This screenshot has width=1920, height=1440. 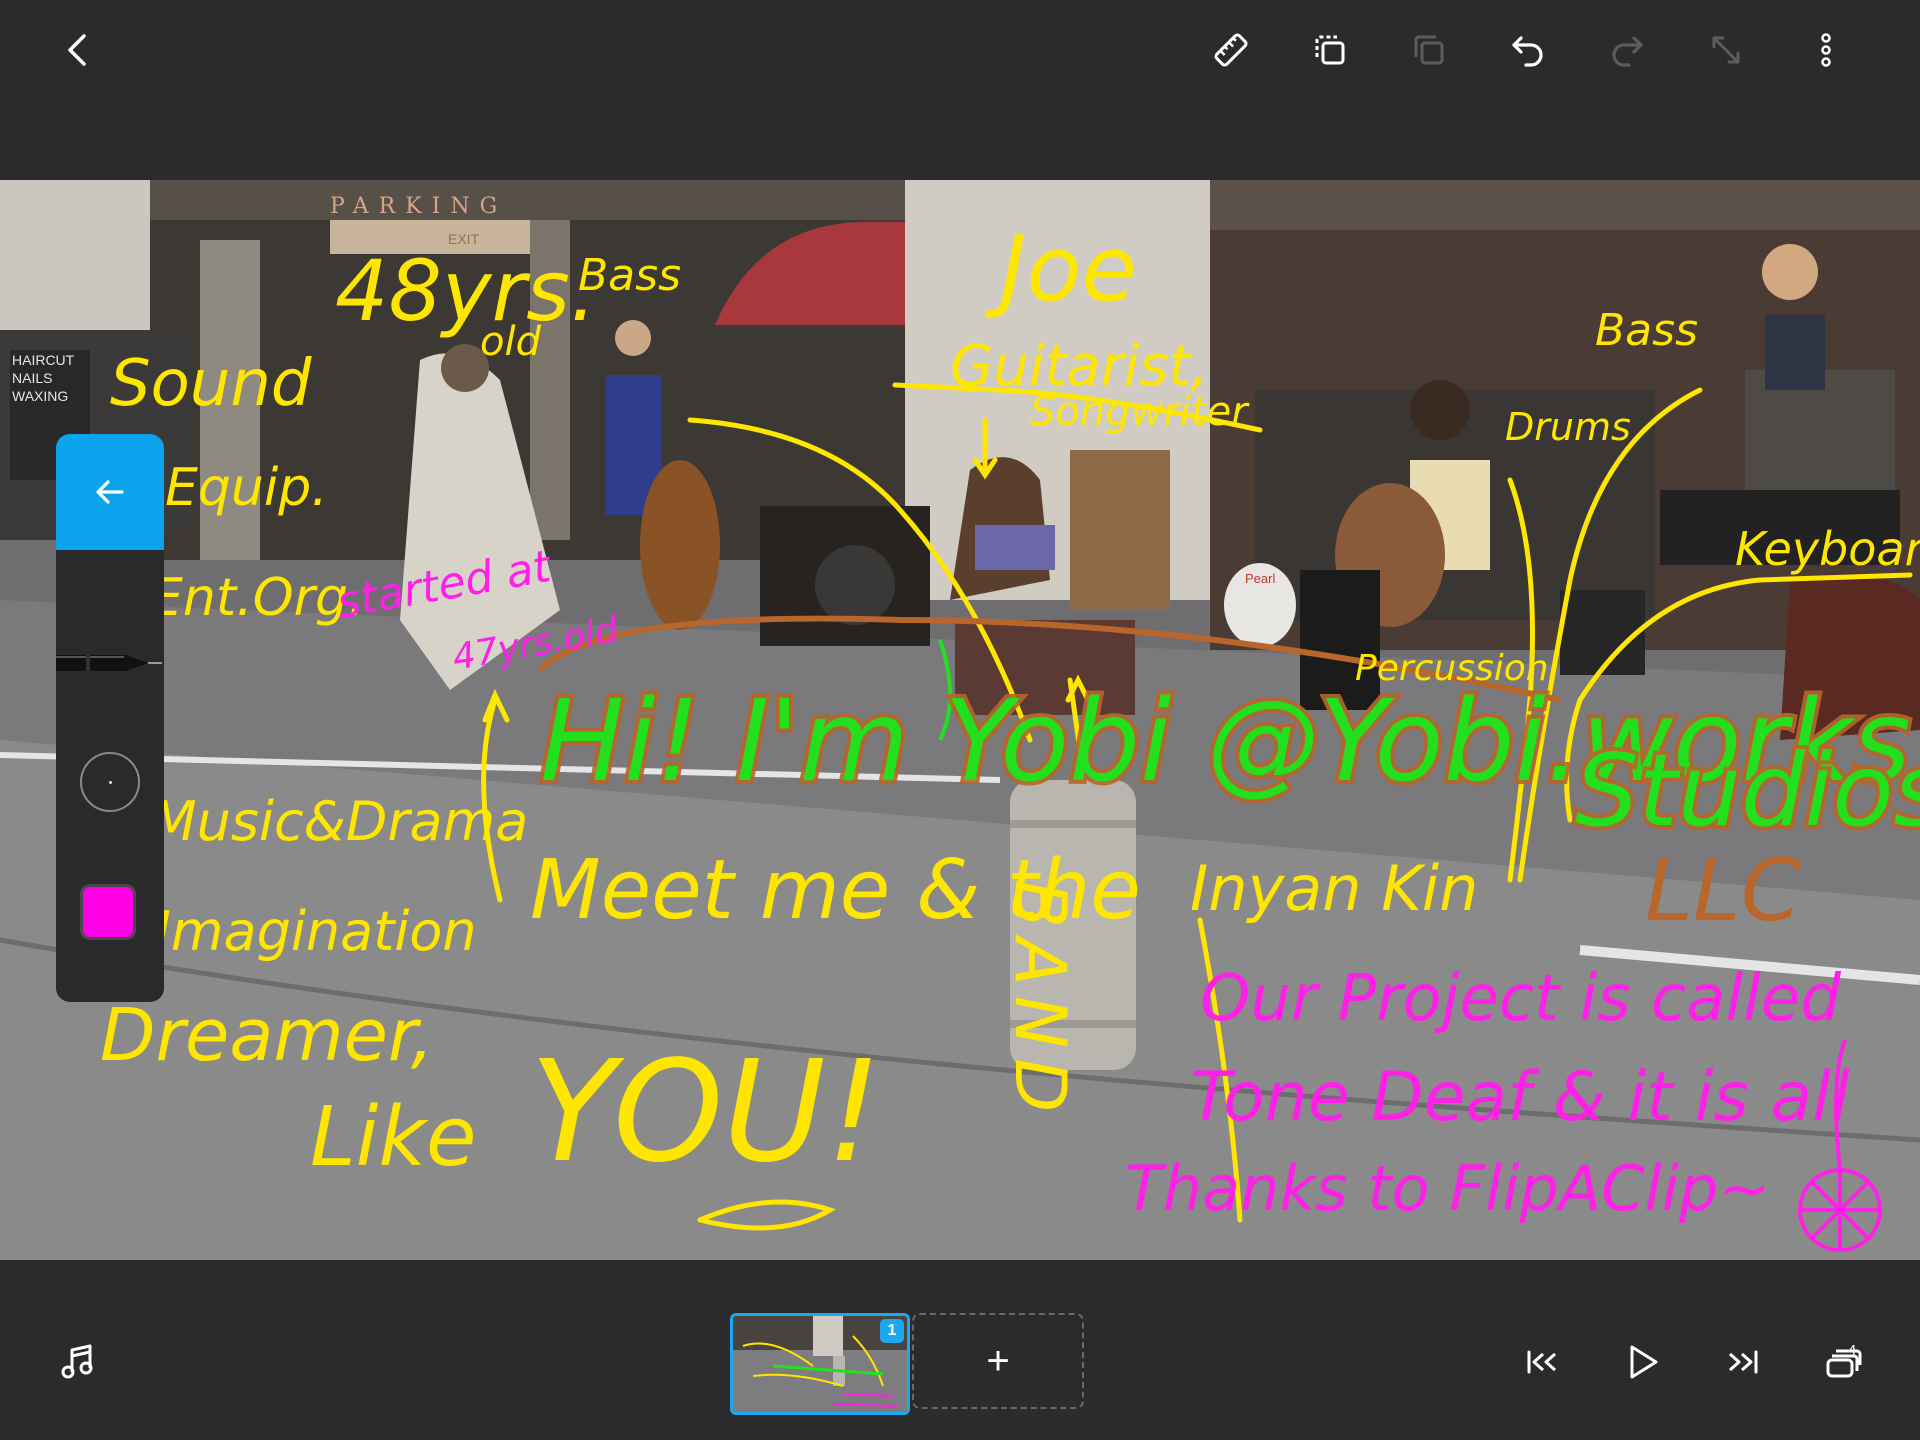 What do you see at coordinates (316, 931) in the screenshot?
I see `annotation-imagination: Imagination` at bounding box center [316, 931].